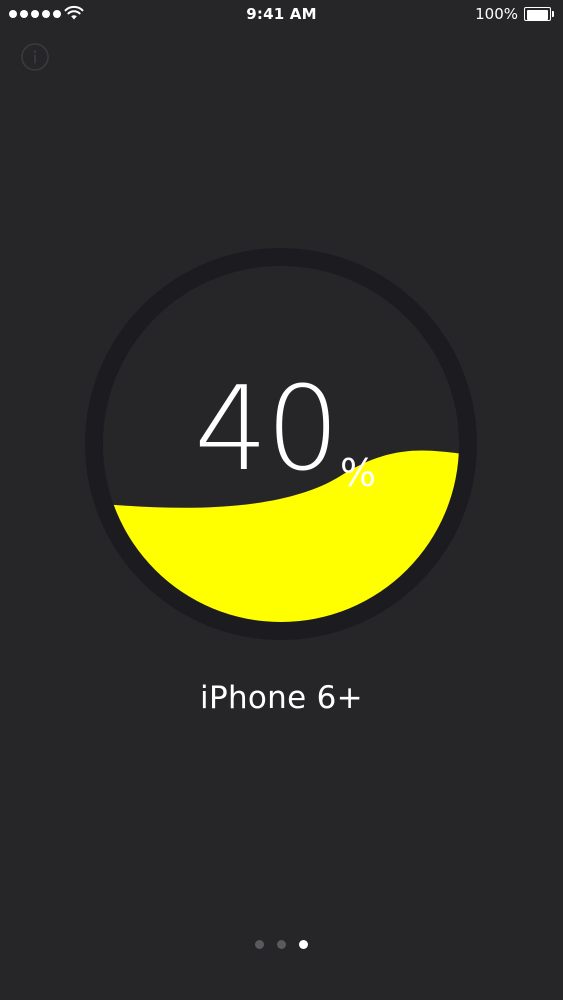 The image size is (563, 1000). I want to click on battery-level-fill, so click(537, 15).